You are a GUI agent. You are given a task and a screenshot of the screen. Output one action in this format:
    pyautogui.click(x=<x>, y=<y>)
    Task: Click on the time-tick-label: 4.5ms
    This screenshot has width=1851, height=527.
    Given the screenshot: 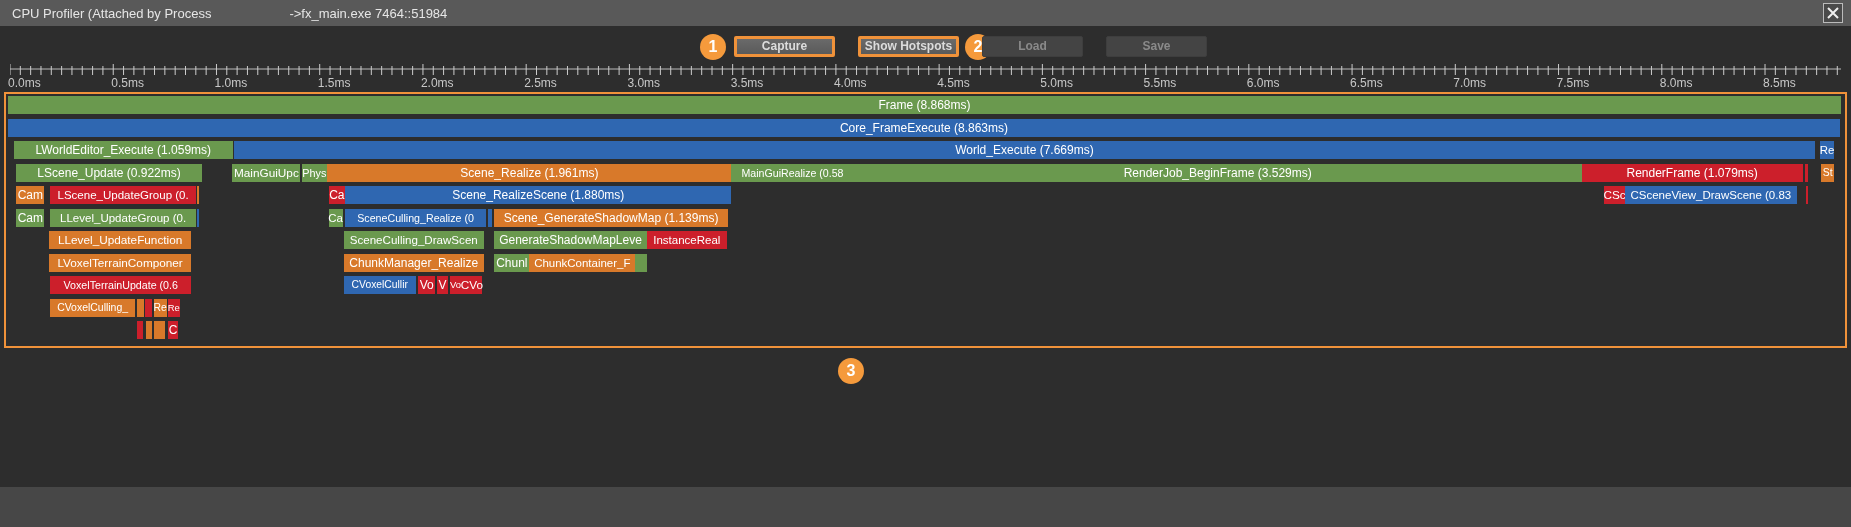 What is the action you would take?
    pyautogui.click(x=953, y=83)
    